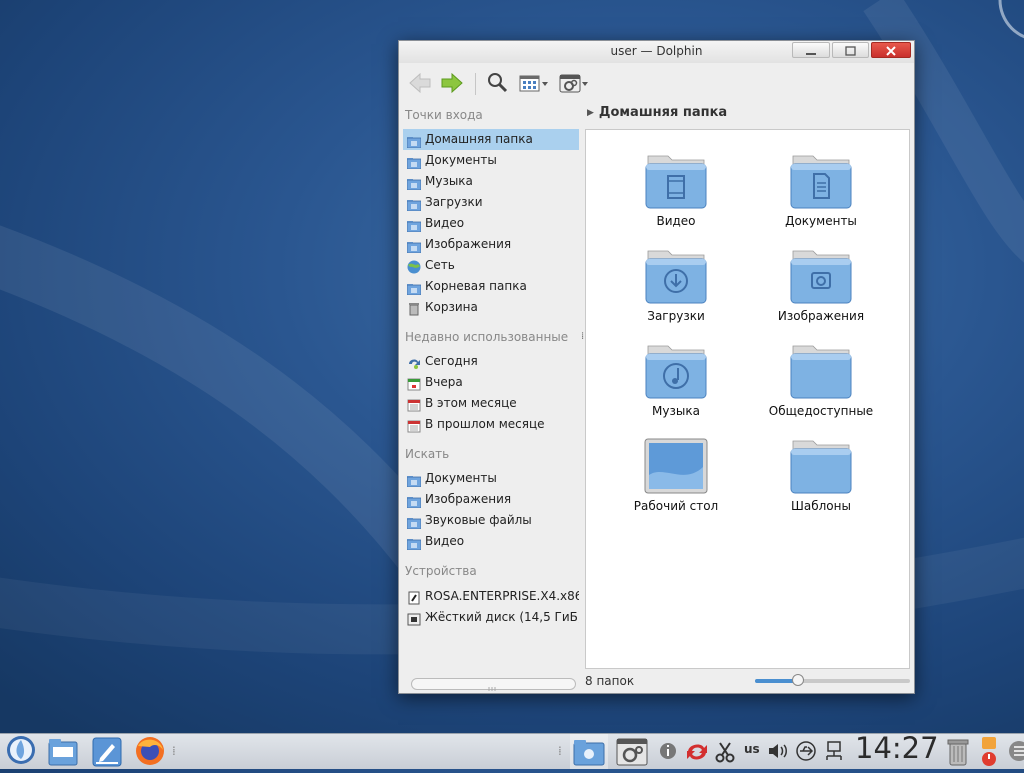 This screenshot has width=1024, height=773. I want to click on zoom-slider, so click(832, 680).